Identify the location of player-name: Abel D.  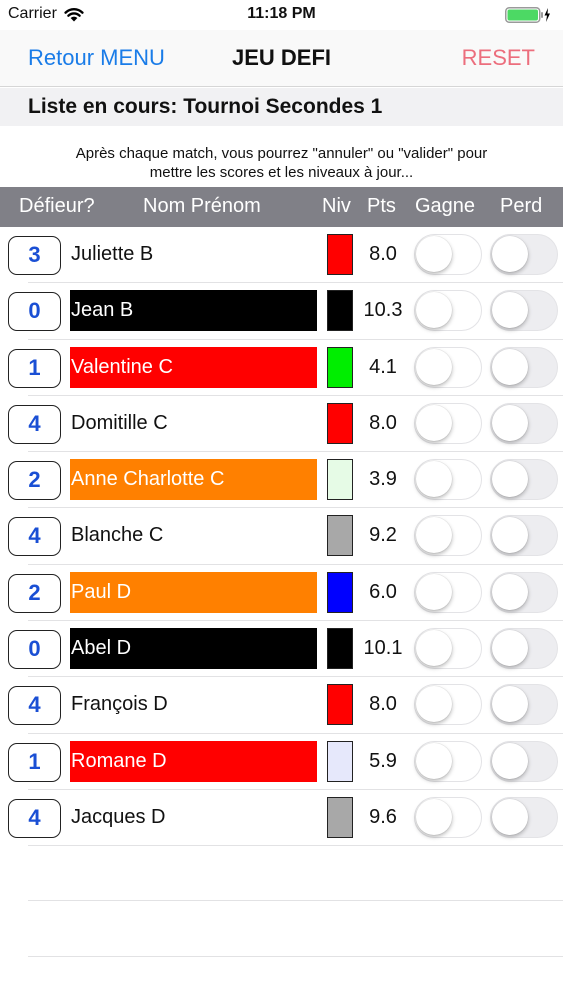
(193, 649).